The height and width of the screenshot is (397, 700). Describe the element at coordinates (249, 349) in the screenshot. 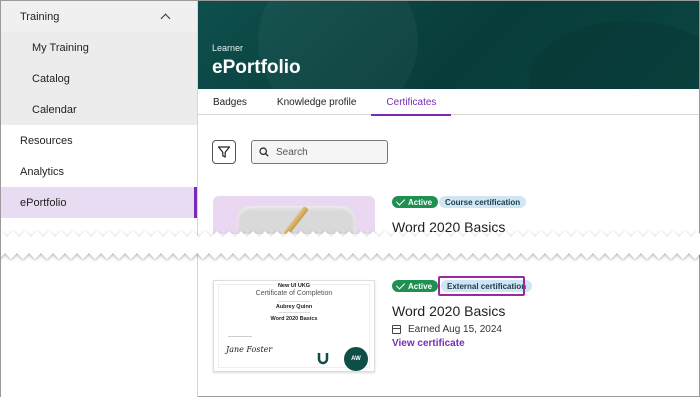

I see `certificate-signature: Jane Foster` at that location.